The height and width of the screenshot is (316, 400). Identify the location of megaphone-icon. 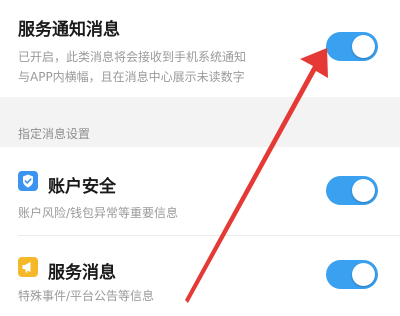
(28, 267).